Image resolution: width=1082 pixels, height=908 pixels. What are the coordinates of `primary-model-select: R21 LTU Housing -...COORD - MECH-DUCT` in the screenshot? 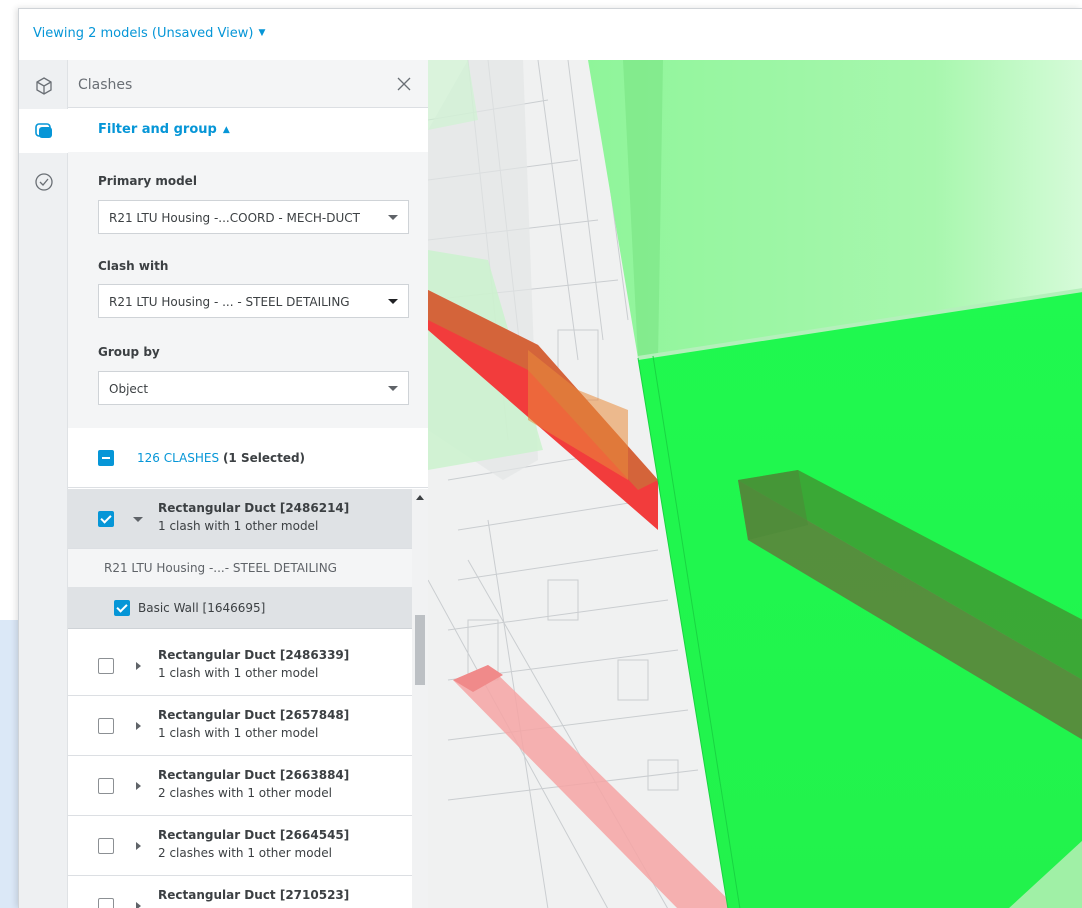 It's located at (253, 217).